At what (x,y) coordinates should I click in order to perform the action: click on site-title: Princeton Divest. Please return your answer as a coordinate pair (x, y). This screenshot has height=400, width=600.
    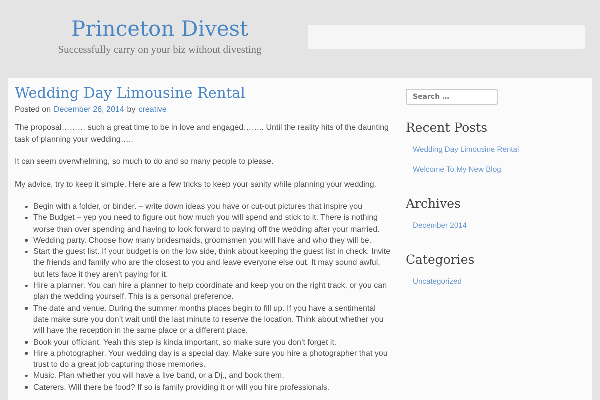
    Looking at the image, I should click on (160, 29).